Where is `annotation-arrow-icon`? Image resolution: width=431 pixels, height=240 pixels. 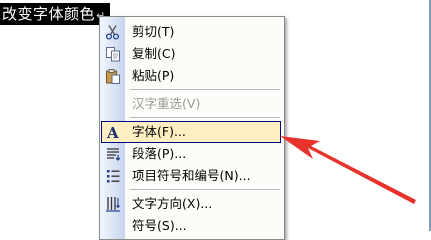 annotation-arrow-icon is located at coordinates (348, 170).